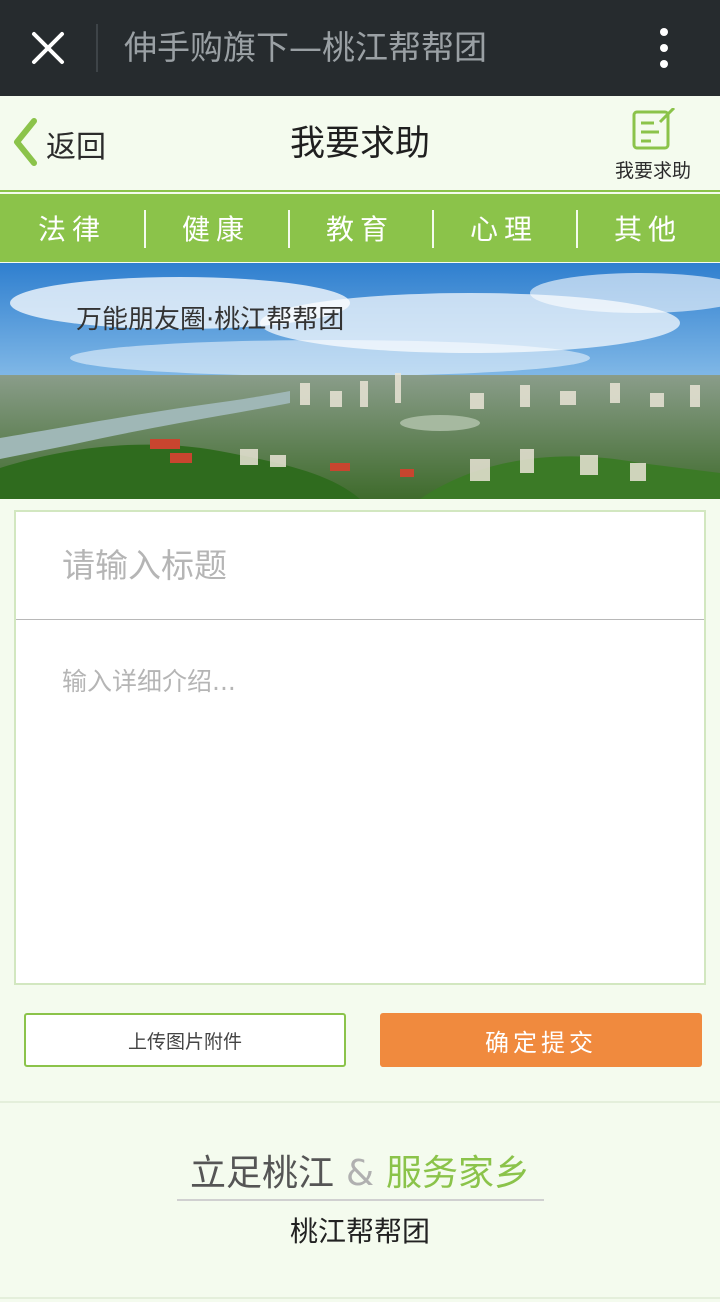 The height and width of the screenshot is (1302, 720). Describe the element at coordinates (360, 1298) in the screenshot. I see `footer-divider-bottom` at that location.